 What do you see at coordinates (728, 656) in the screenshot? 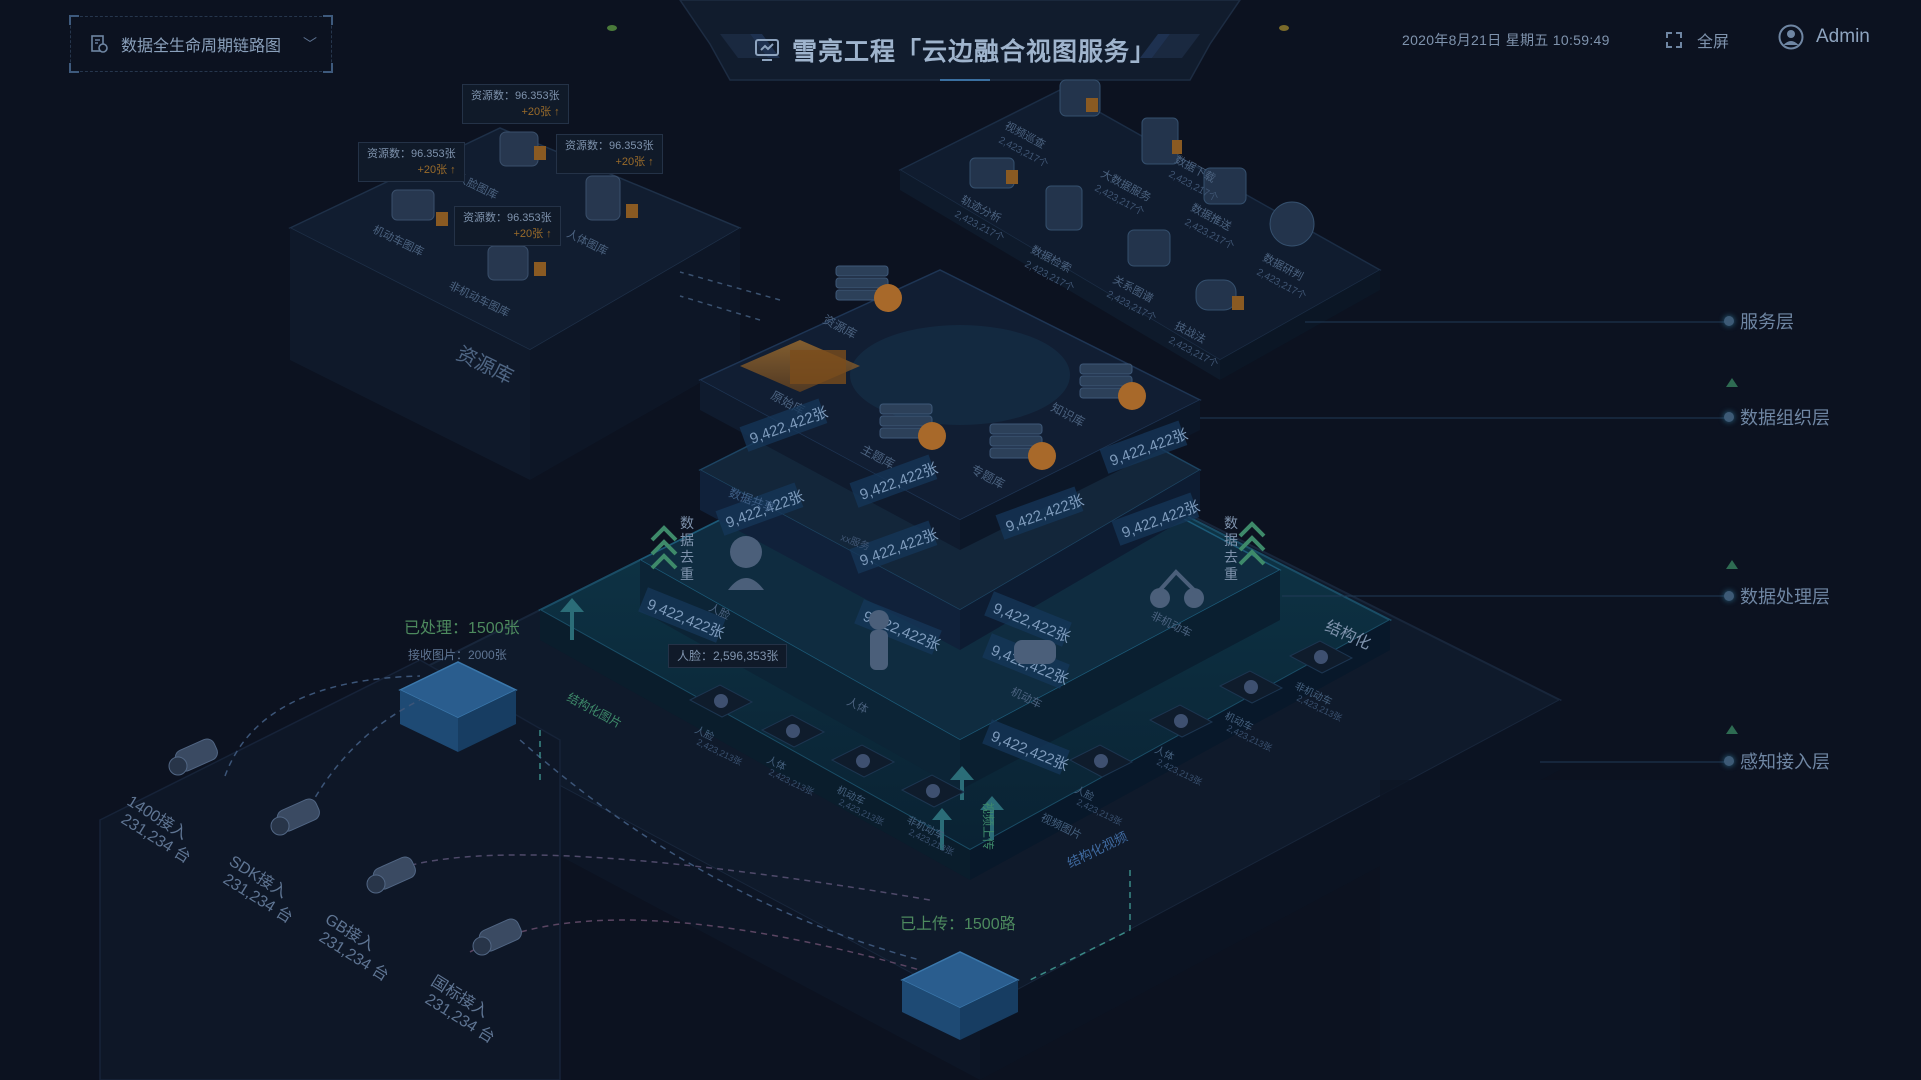
I see `face-count-tooltip: 人脸：2,596,353张` at bounding box center [728, 656].